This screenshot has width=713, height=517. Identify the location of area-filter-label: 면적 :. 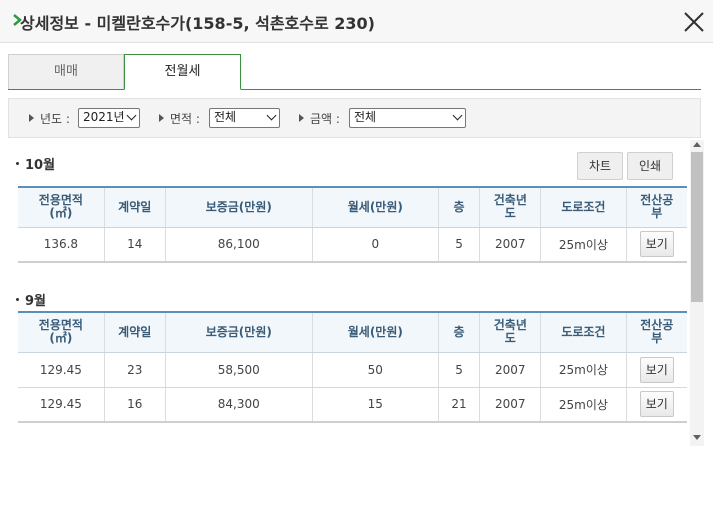
(179, 118).